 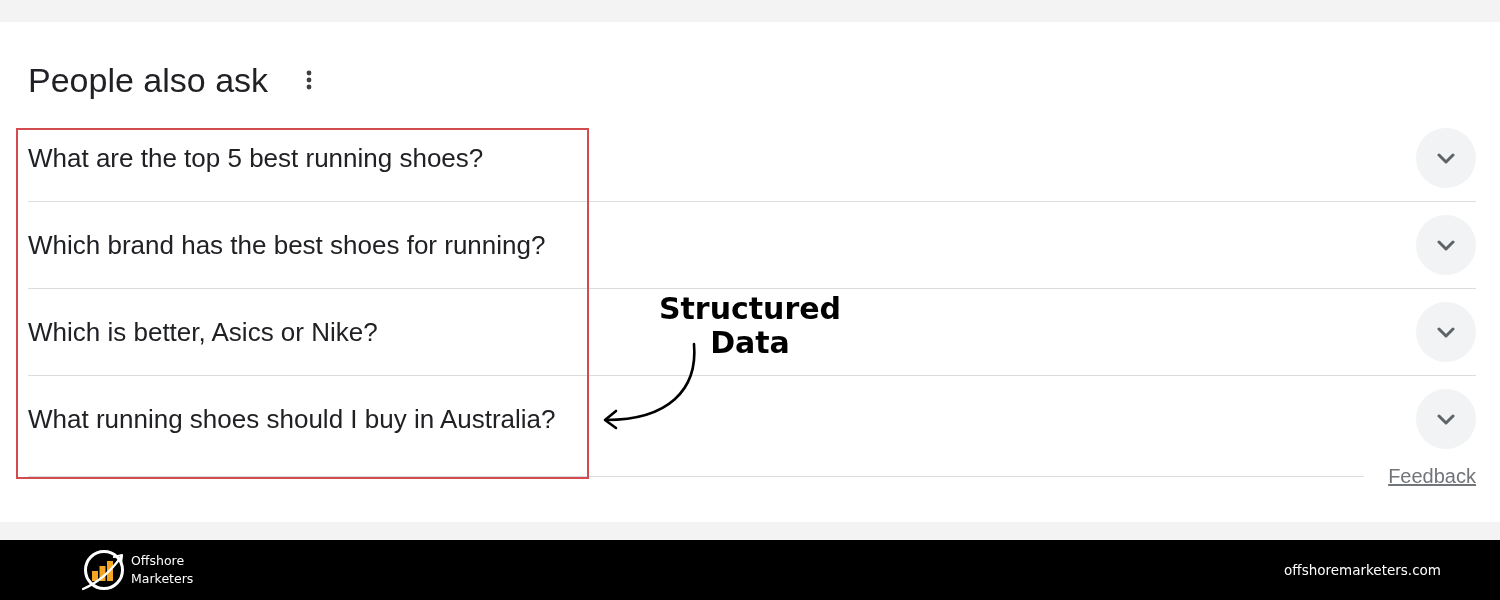 I want to click on question-text: What running shoes should I buy in Australia?, so click(x=292, y=419).